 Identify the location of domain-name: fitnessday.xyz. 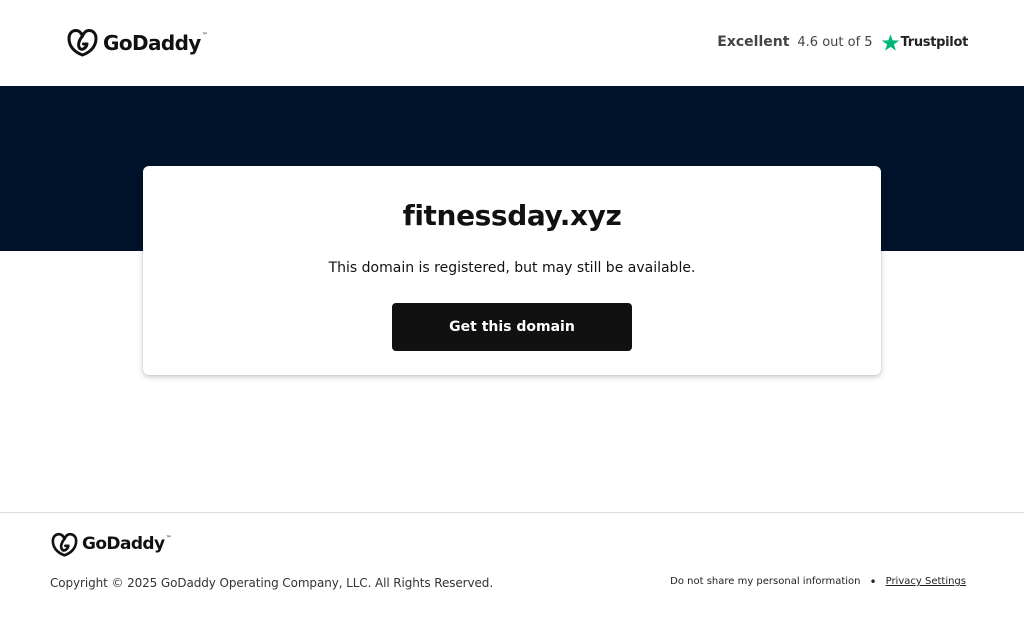
(512, 215).